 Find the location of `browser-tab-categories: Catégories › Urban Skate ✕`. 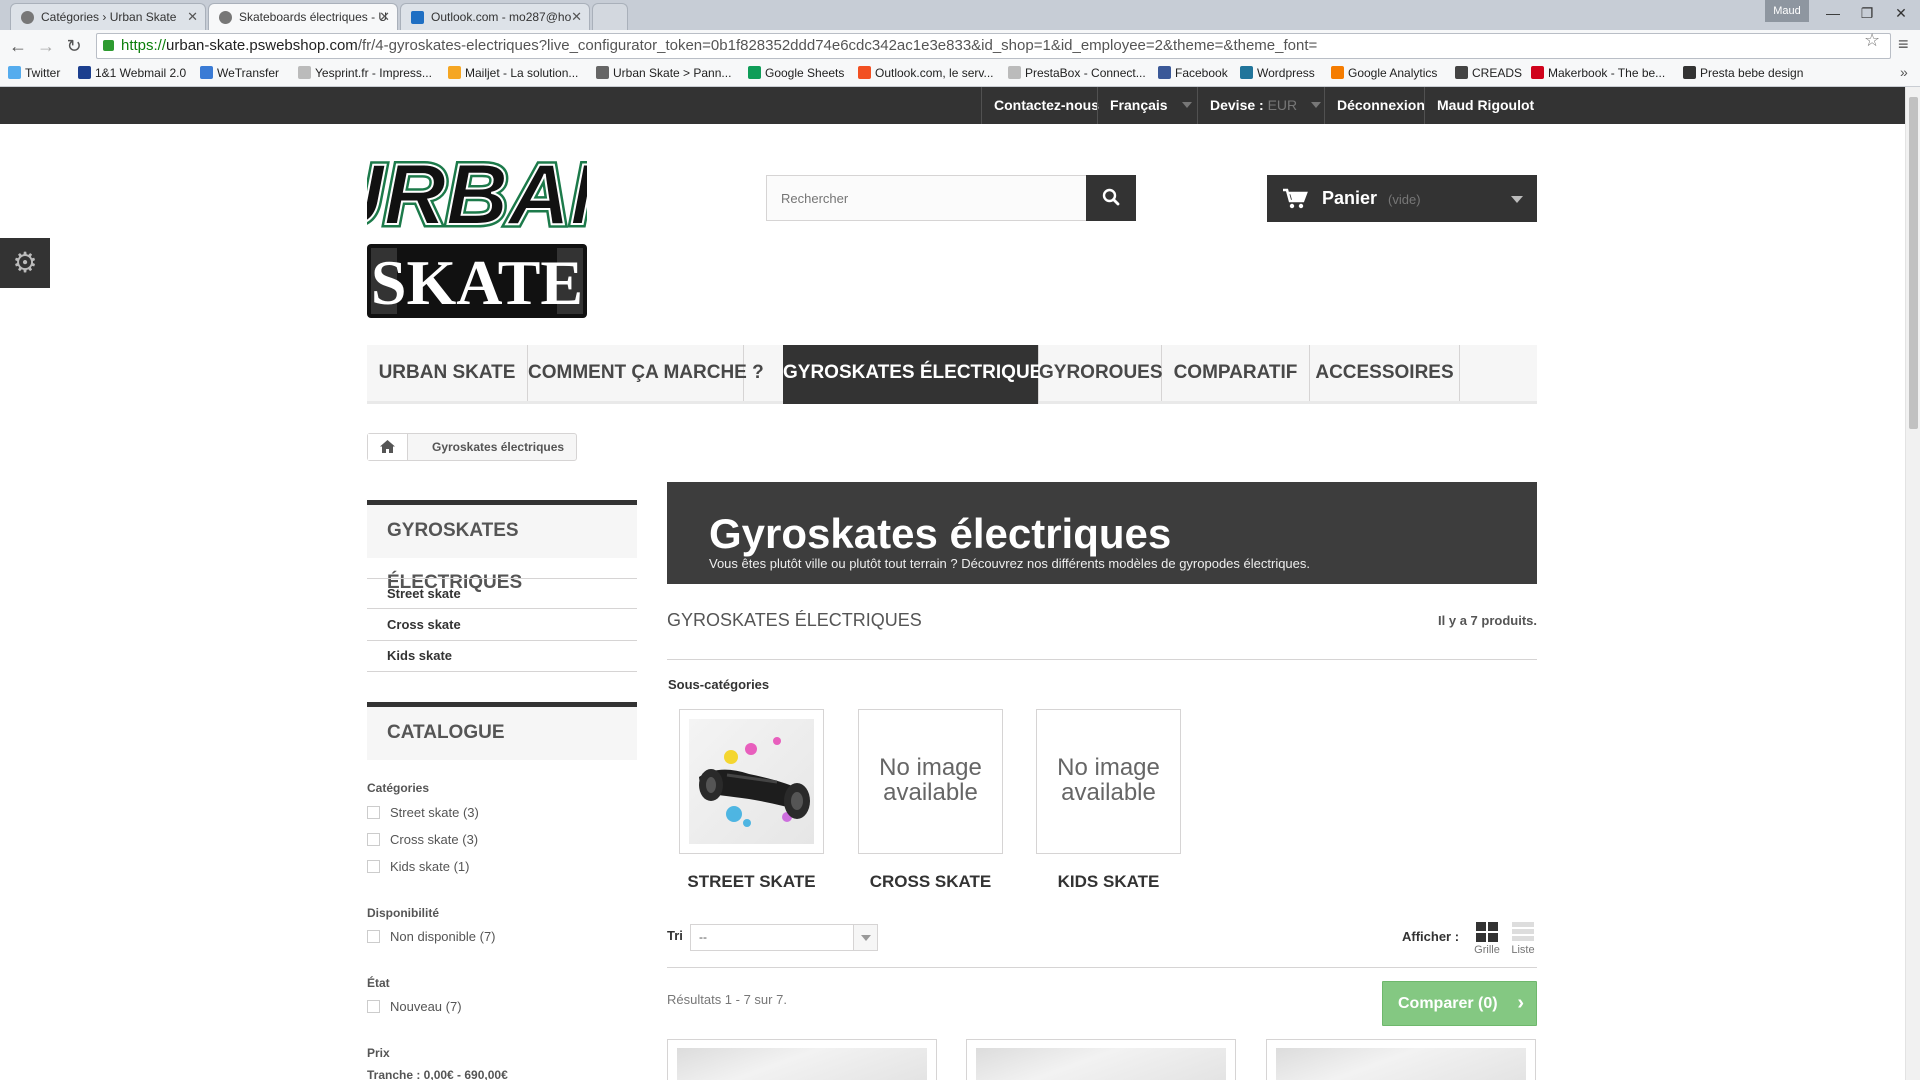

browser-tab-categories: Catégories › Urban Skate ✕ is located at coordinates (108, 16).